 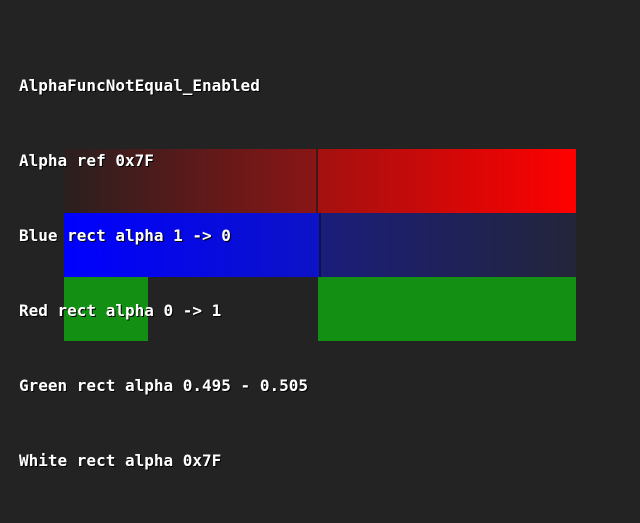 I want to click on info-line-red-rect: Red rect alpha 0 -> 1, so click(x=120, y=310).